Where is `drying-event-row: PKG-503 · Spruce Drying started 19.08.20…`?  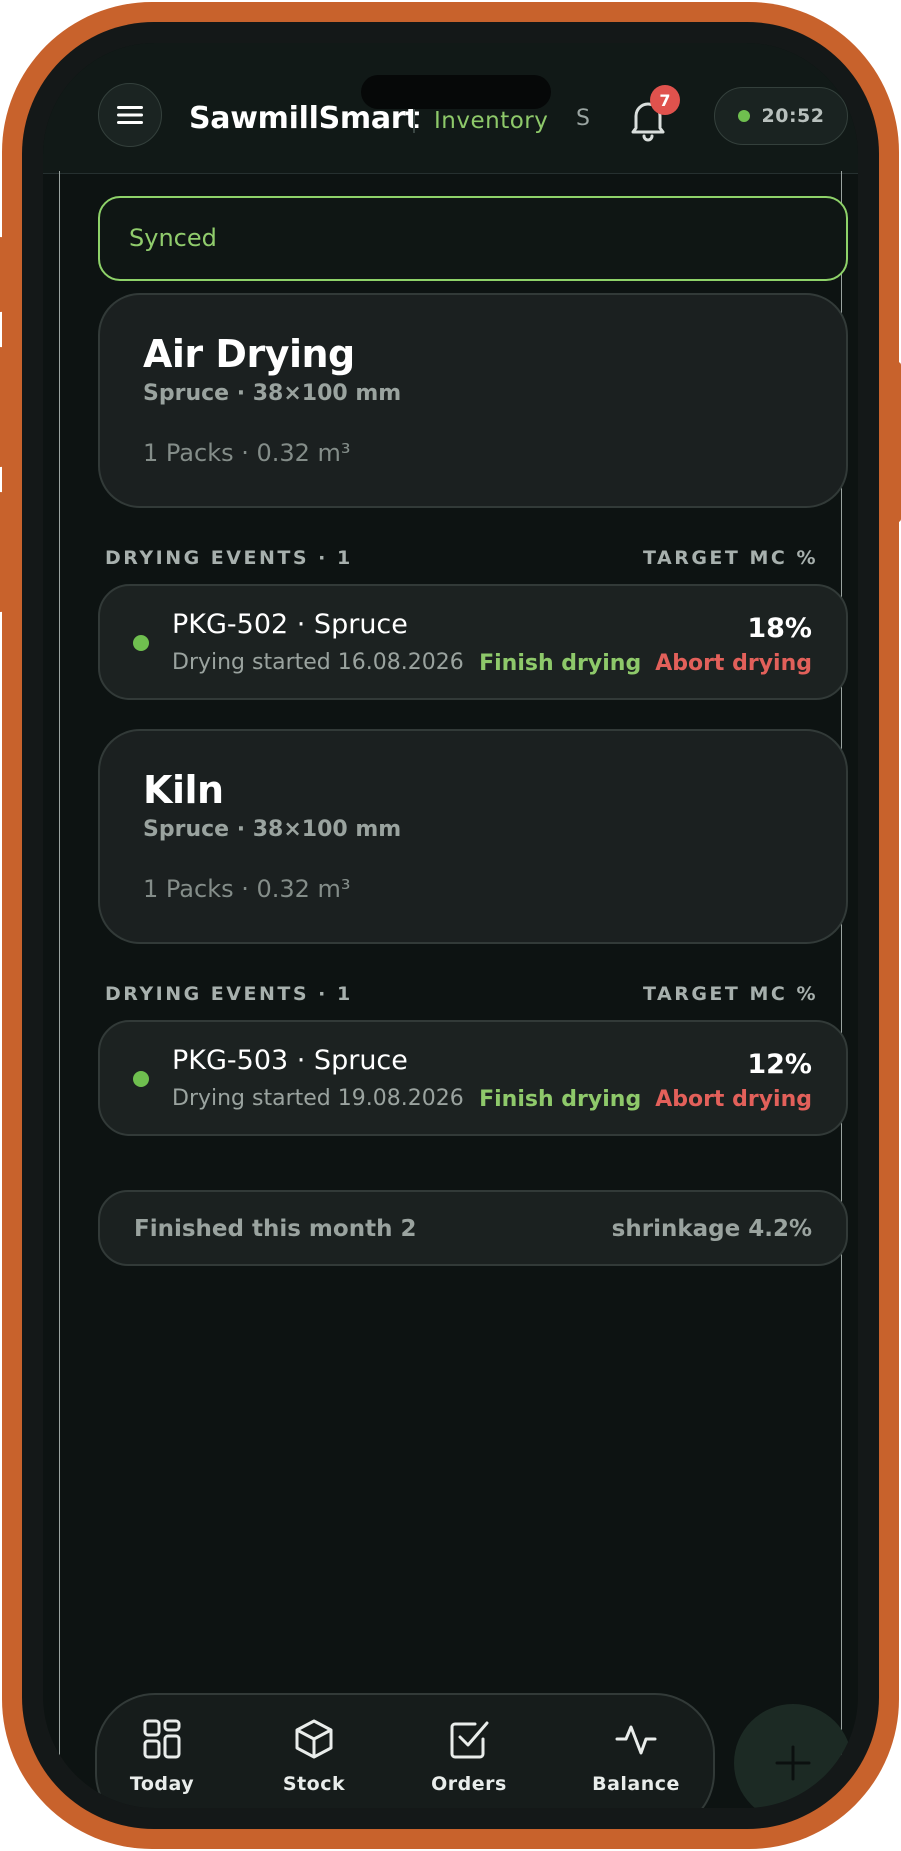 drying-event-row: PKG-503 · Spruce Drying started 19.08.20… is located at coordinates (473, 1078).